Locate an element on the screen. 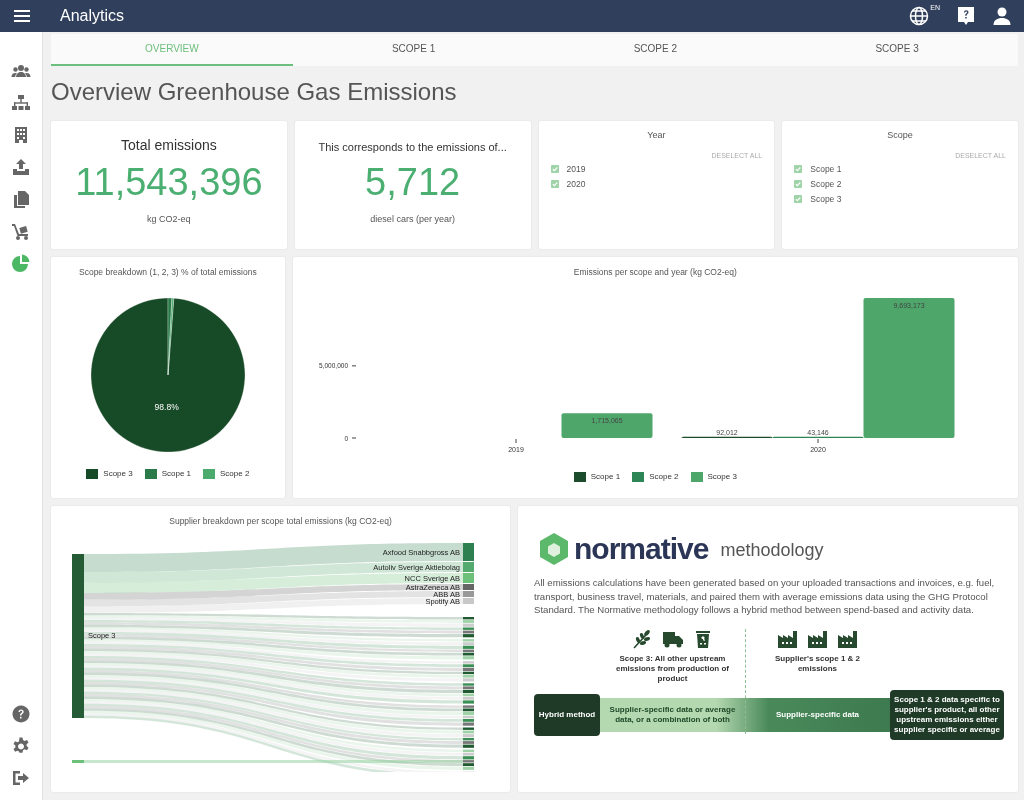 The width and height of the screenshot is (1024, 800). total-value: 11,543,396 is located at coordinates (169, 183).